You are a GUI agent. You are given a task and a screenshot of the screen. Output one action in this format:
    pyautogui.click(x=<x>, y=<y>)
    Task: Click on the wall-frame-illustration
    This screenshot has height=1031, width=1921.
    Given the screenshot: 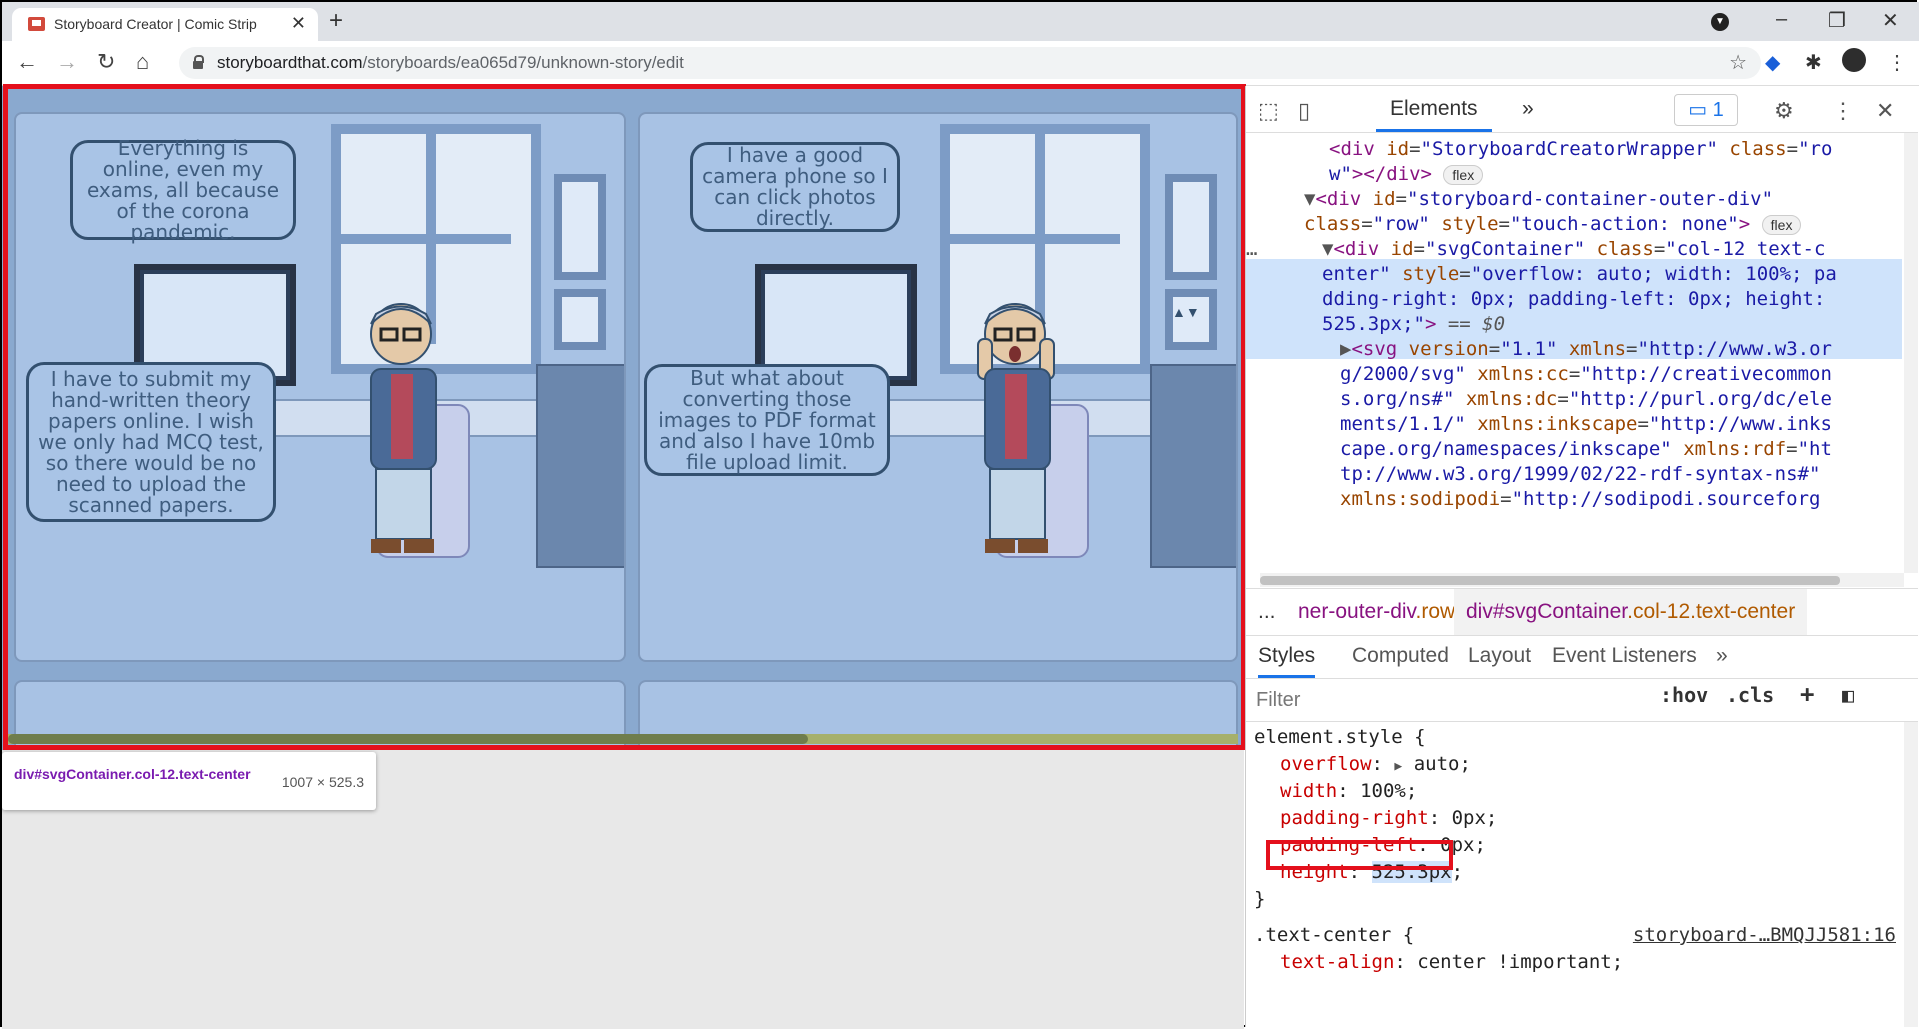 What is the action you would take?
    pyautogui.click(x=1191, y=227)
    